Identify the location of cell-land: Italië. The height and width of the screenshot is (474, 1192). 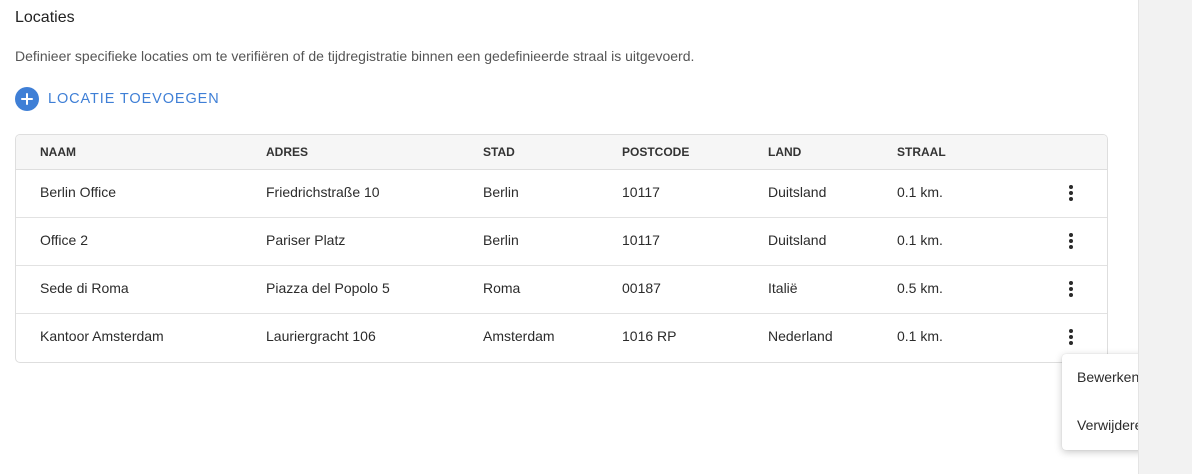
(783, 288).